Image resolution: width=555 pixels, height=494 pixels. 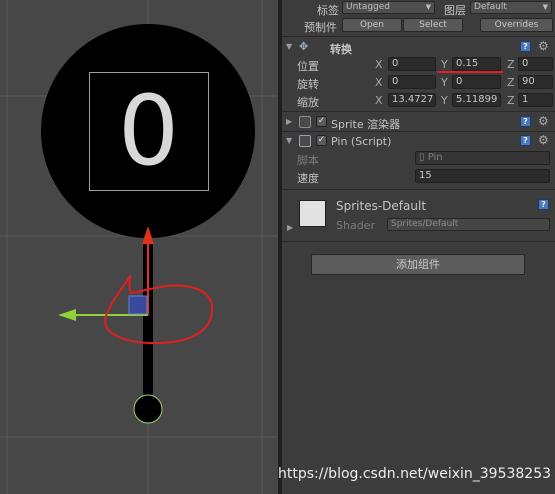 I want to click on tag-dropdown: Untagged ▼, so click(x=388, y=7).